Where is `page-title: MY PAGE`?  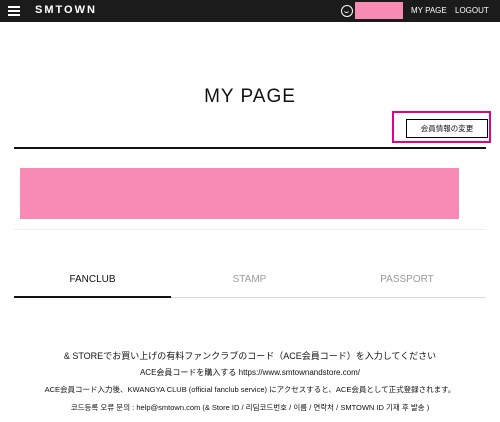
page-title: MY PAGE is located at coordinates (250, 96).